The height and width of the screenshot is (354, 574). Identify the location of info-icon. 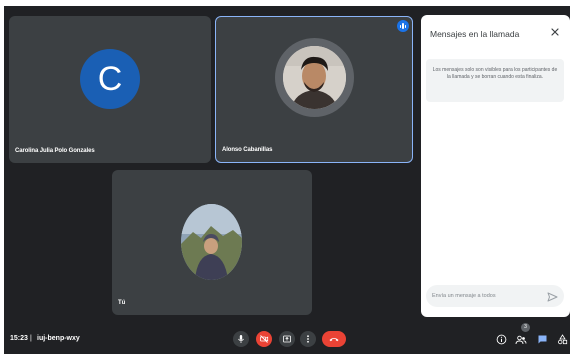
(501, 339).